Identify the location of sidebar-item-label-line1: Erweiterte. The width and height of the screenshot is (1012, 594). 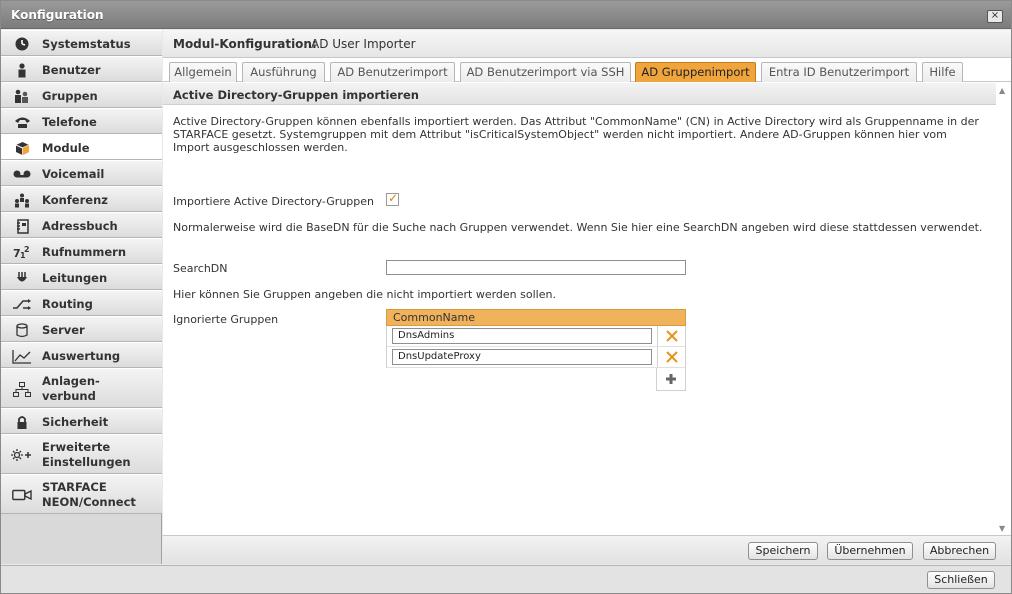
(76, 447).